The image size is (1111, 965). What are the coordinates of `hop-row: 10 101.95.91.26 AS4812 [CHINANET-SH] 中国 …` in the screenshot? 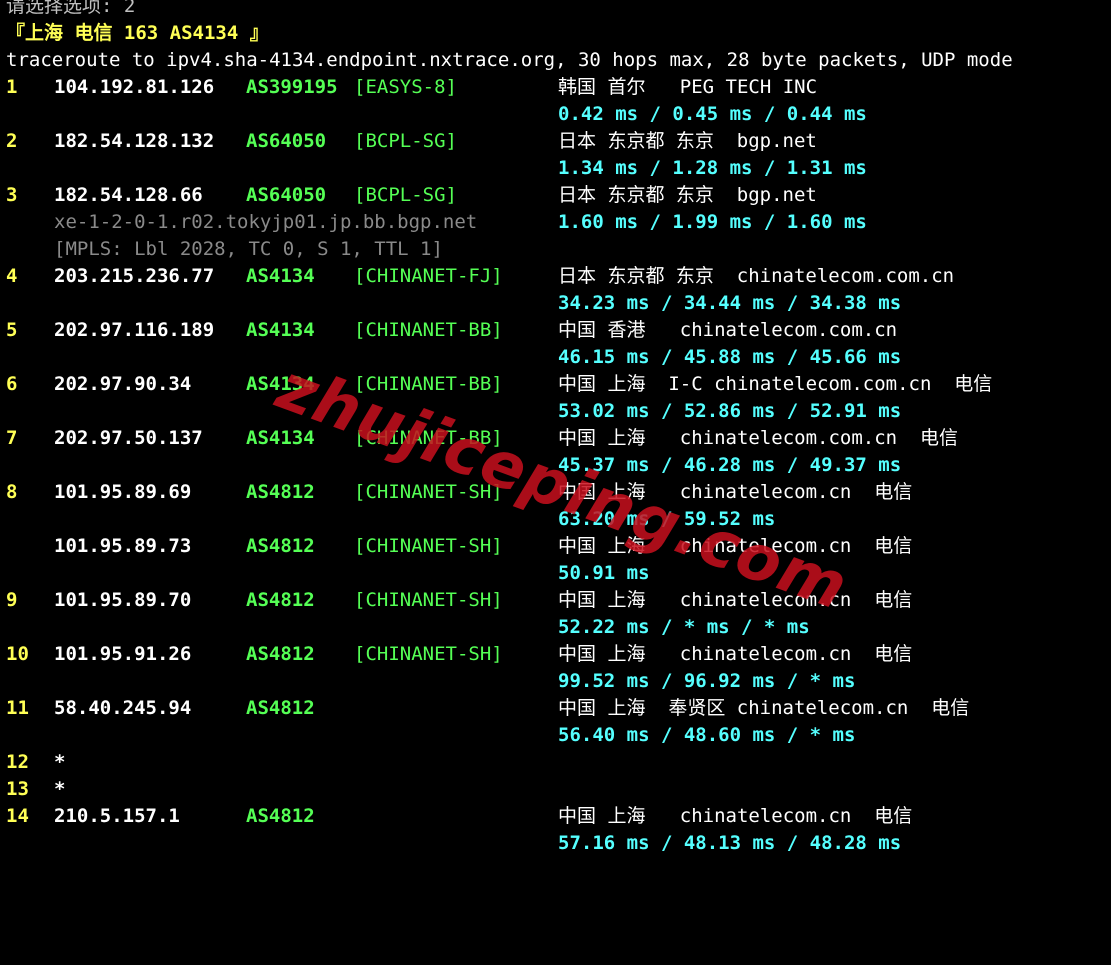 It's located at (556, 654).